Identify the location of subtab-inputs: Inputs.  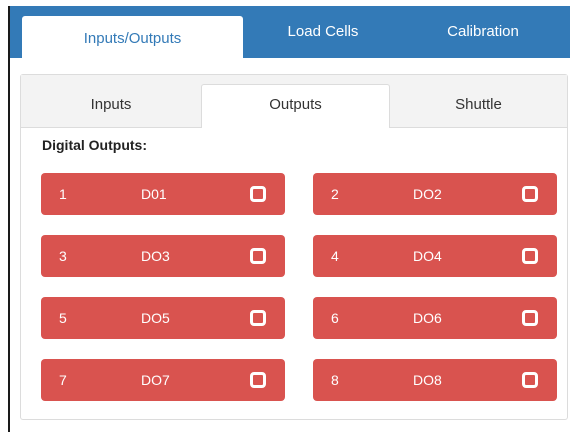
(111, 106).